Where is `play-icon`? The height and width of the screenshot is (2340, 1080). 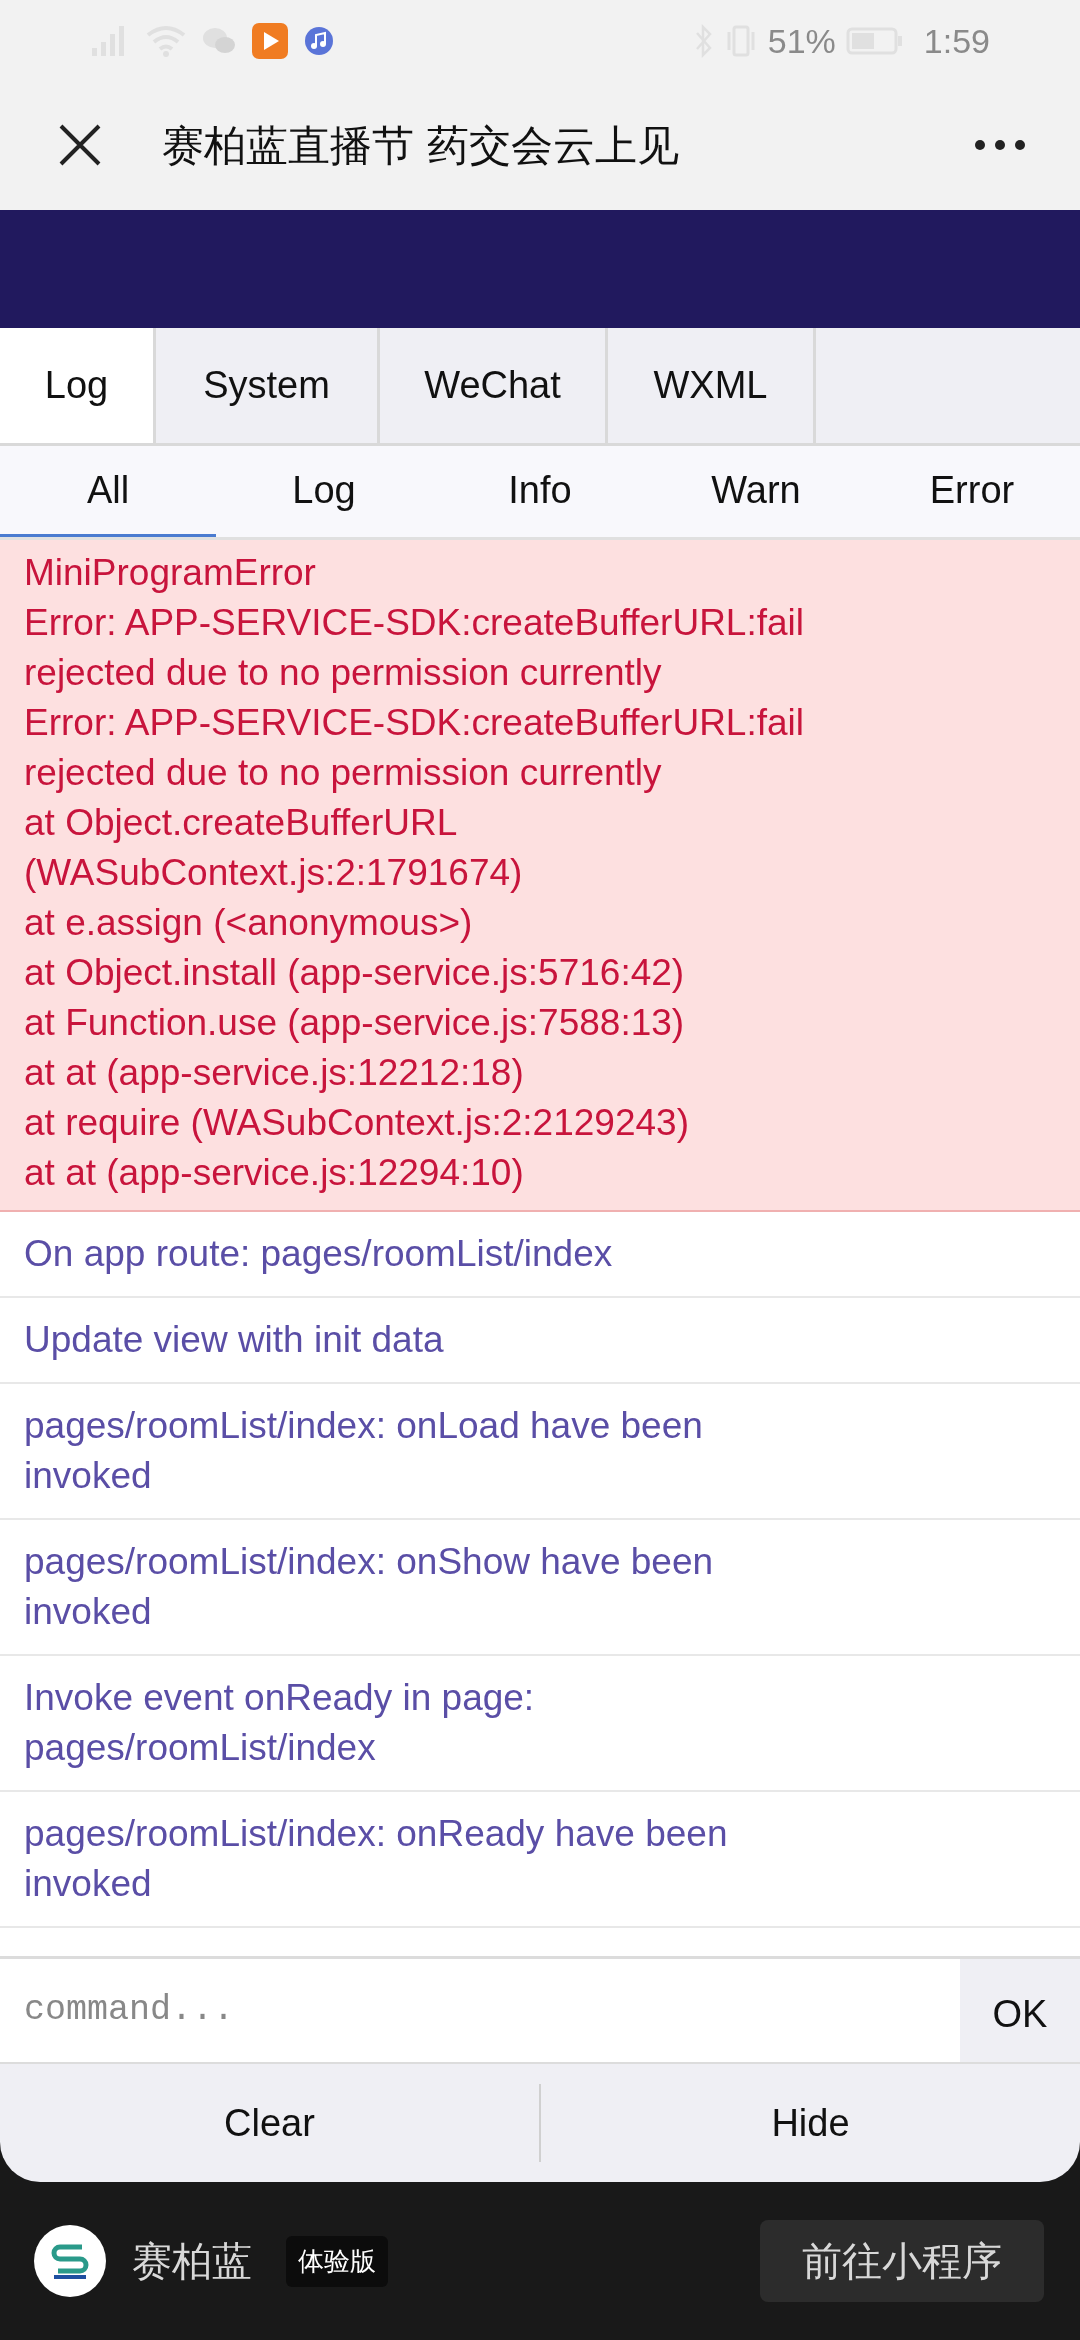 play-icon is located at coordinates (270, 41).